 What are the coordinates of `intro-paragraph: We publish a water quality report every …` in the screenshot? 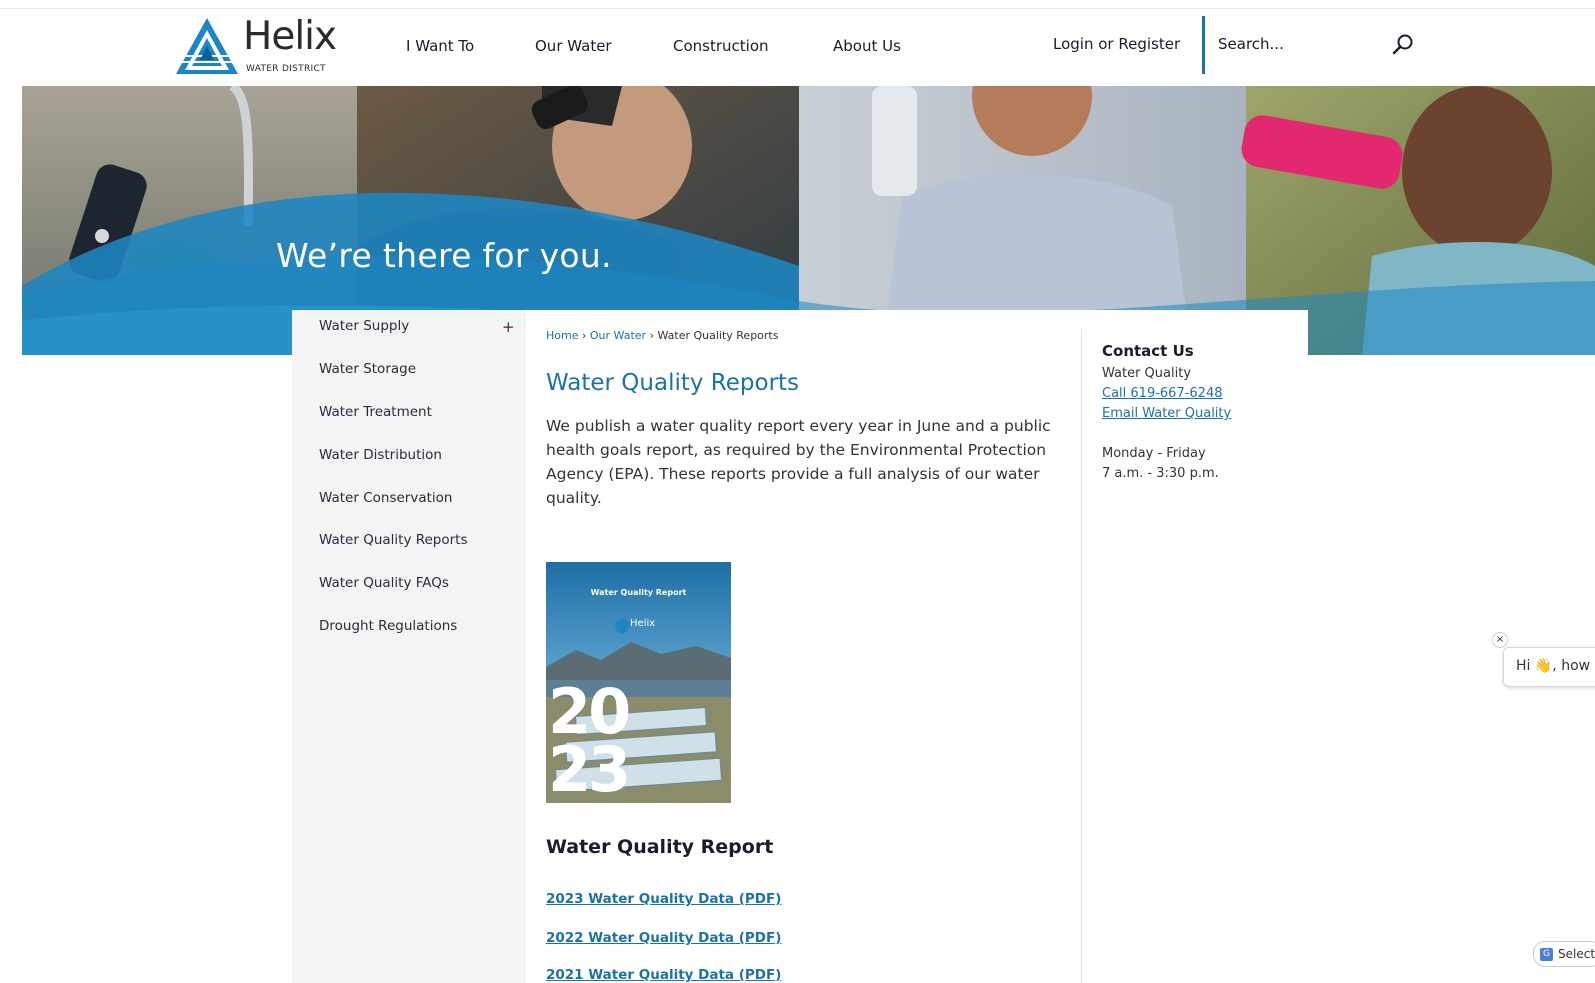 It's located at (798, 462).